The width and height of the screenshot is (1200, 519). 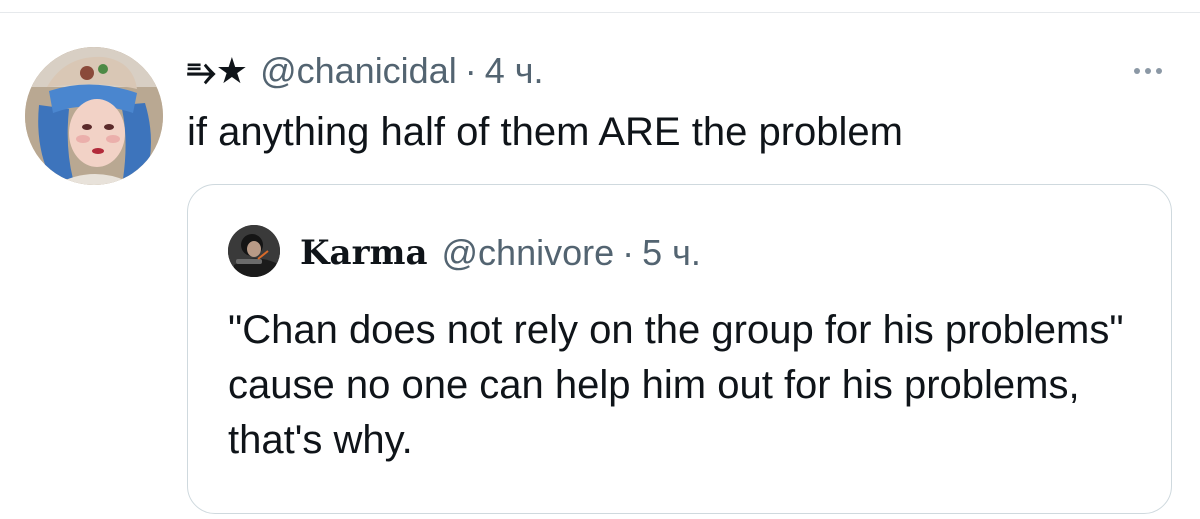 I want to click on quoted-avatar-image, so click(x=254, y=251).